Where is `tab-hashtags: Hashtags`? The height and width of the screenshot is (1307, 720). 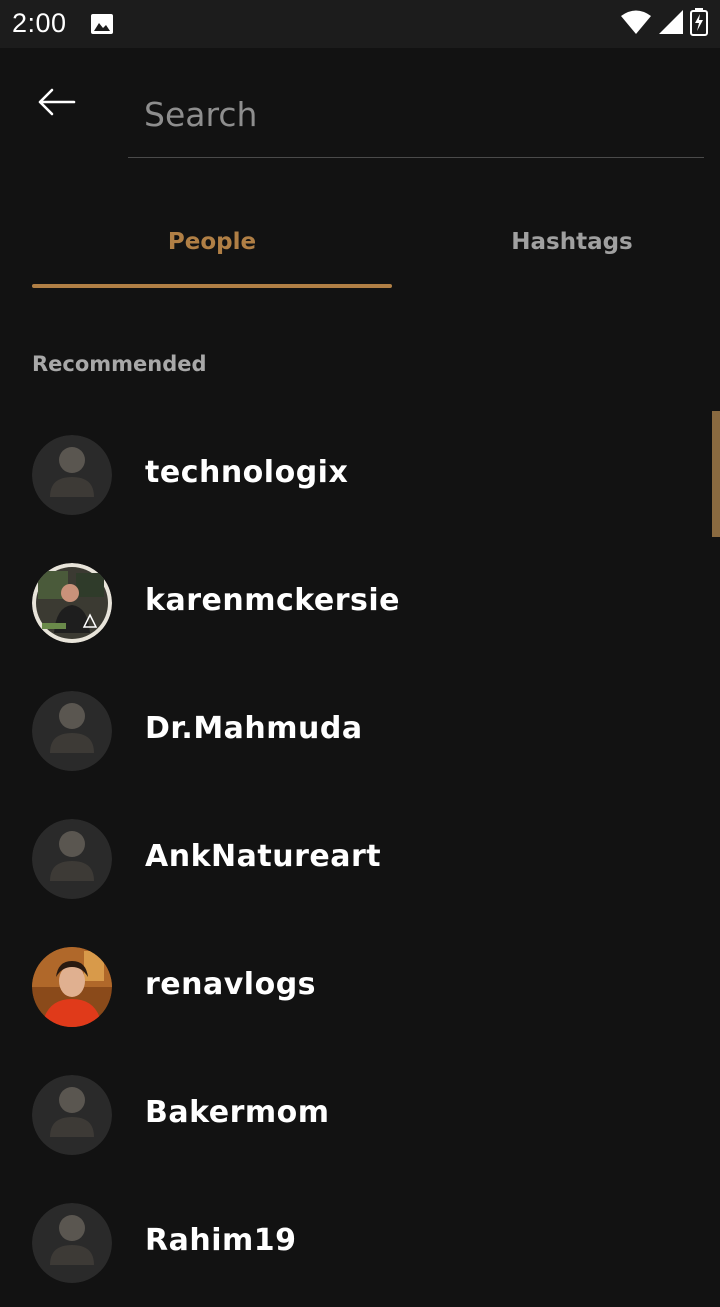 tab-hashtags: Hashtags is located at coordinates (556, 242).